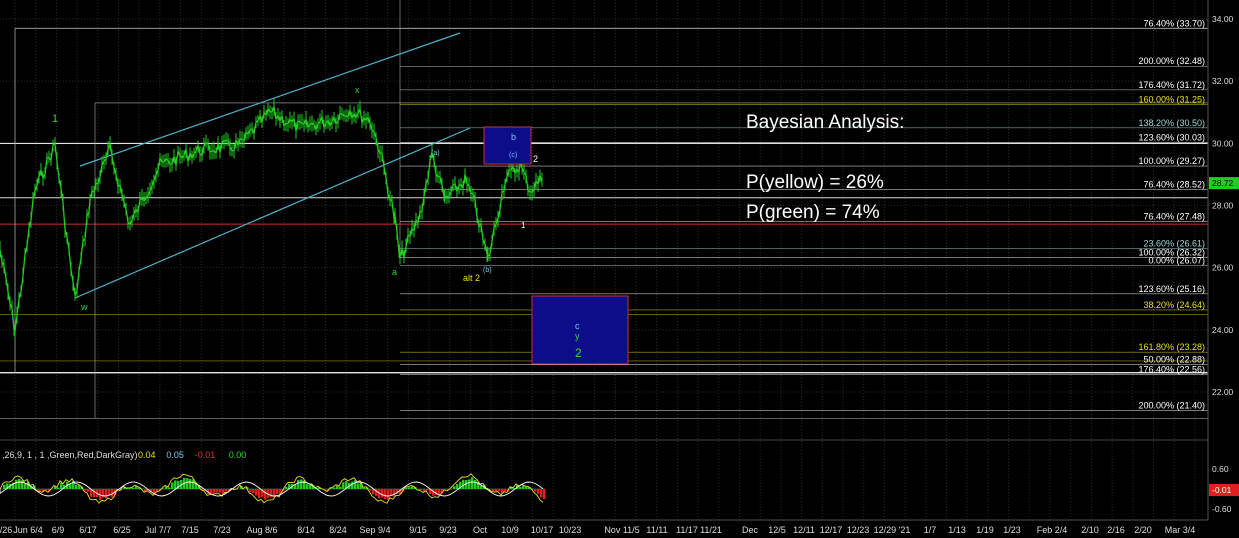 The height and width of the screenshot is (538, 1239). What do you see at coordinates (1171, 85) in the screenshot?
I see `fib-level-label: 176.40% (31.72)` at bounding box center [1171, 85].